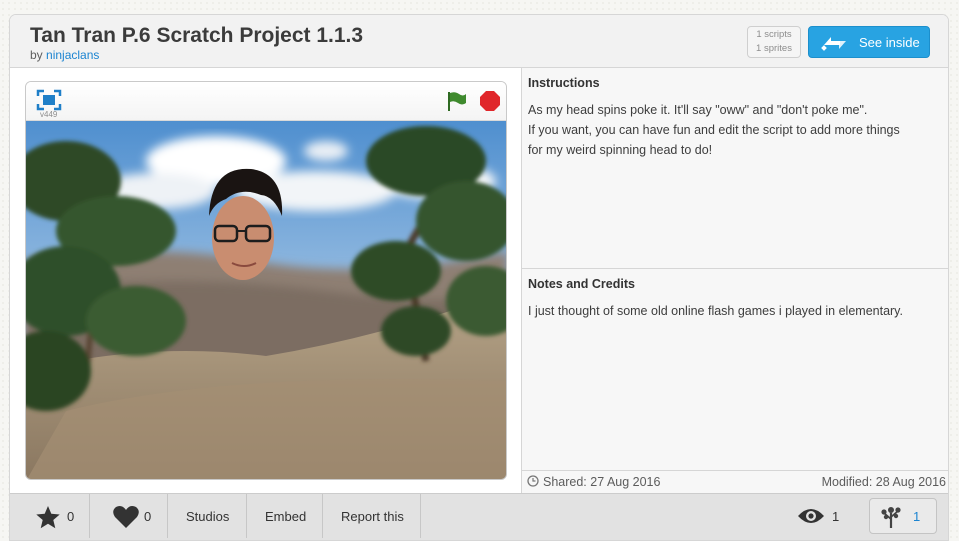 The height and width of the screenshot is (541, 959). Describe the element at coordinates (71, 516) in the screenshot. I see `favorites-count: 0` at that location.